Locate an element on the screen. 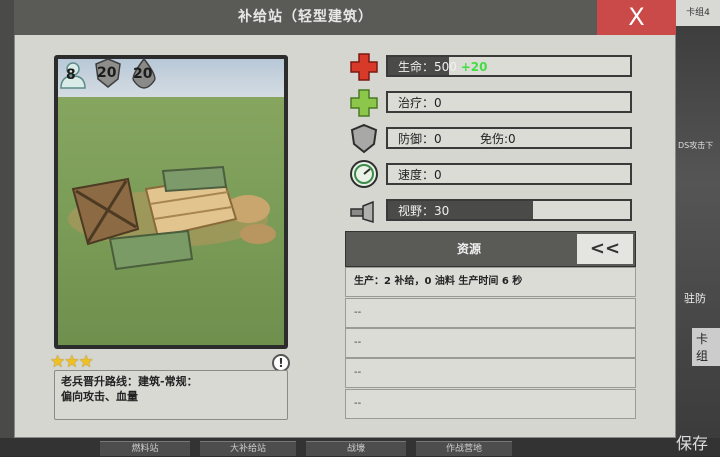 Image resolution: width=720 pixels, height=457 pixels. background-card-button: 战壕 is located at coordinates (356, 448).